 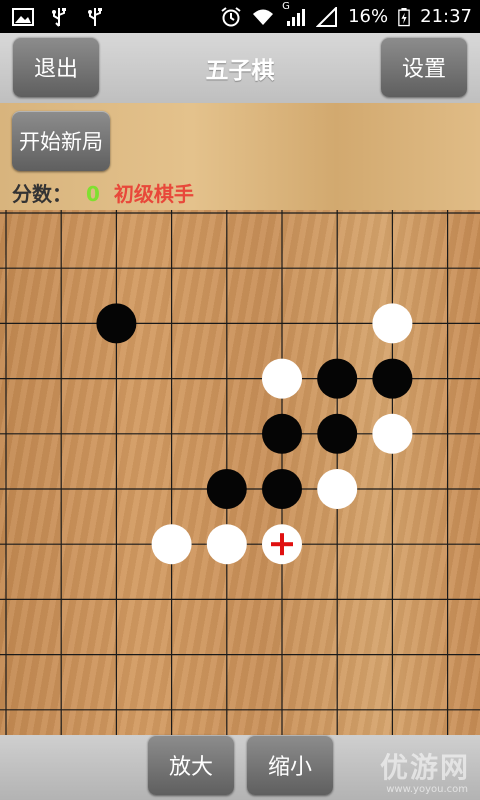 I want to click on watermark-url: www.yoyou.com, so click(x=427, y=789).